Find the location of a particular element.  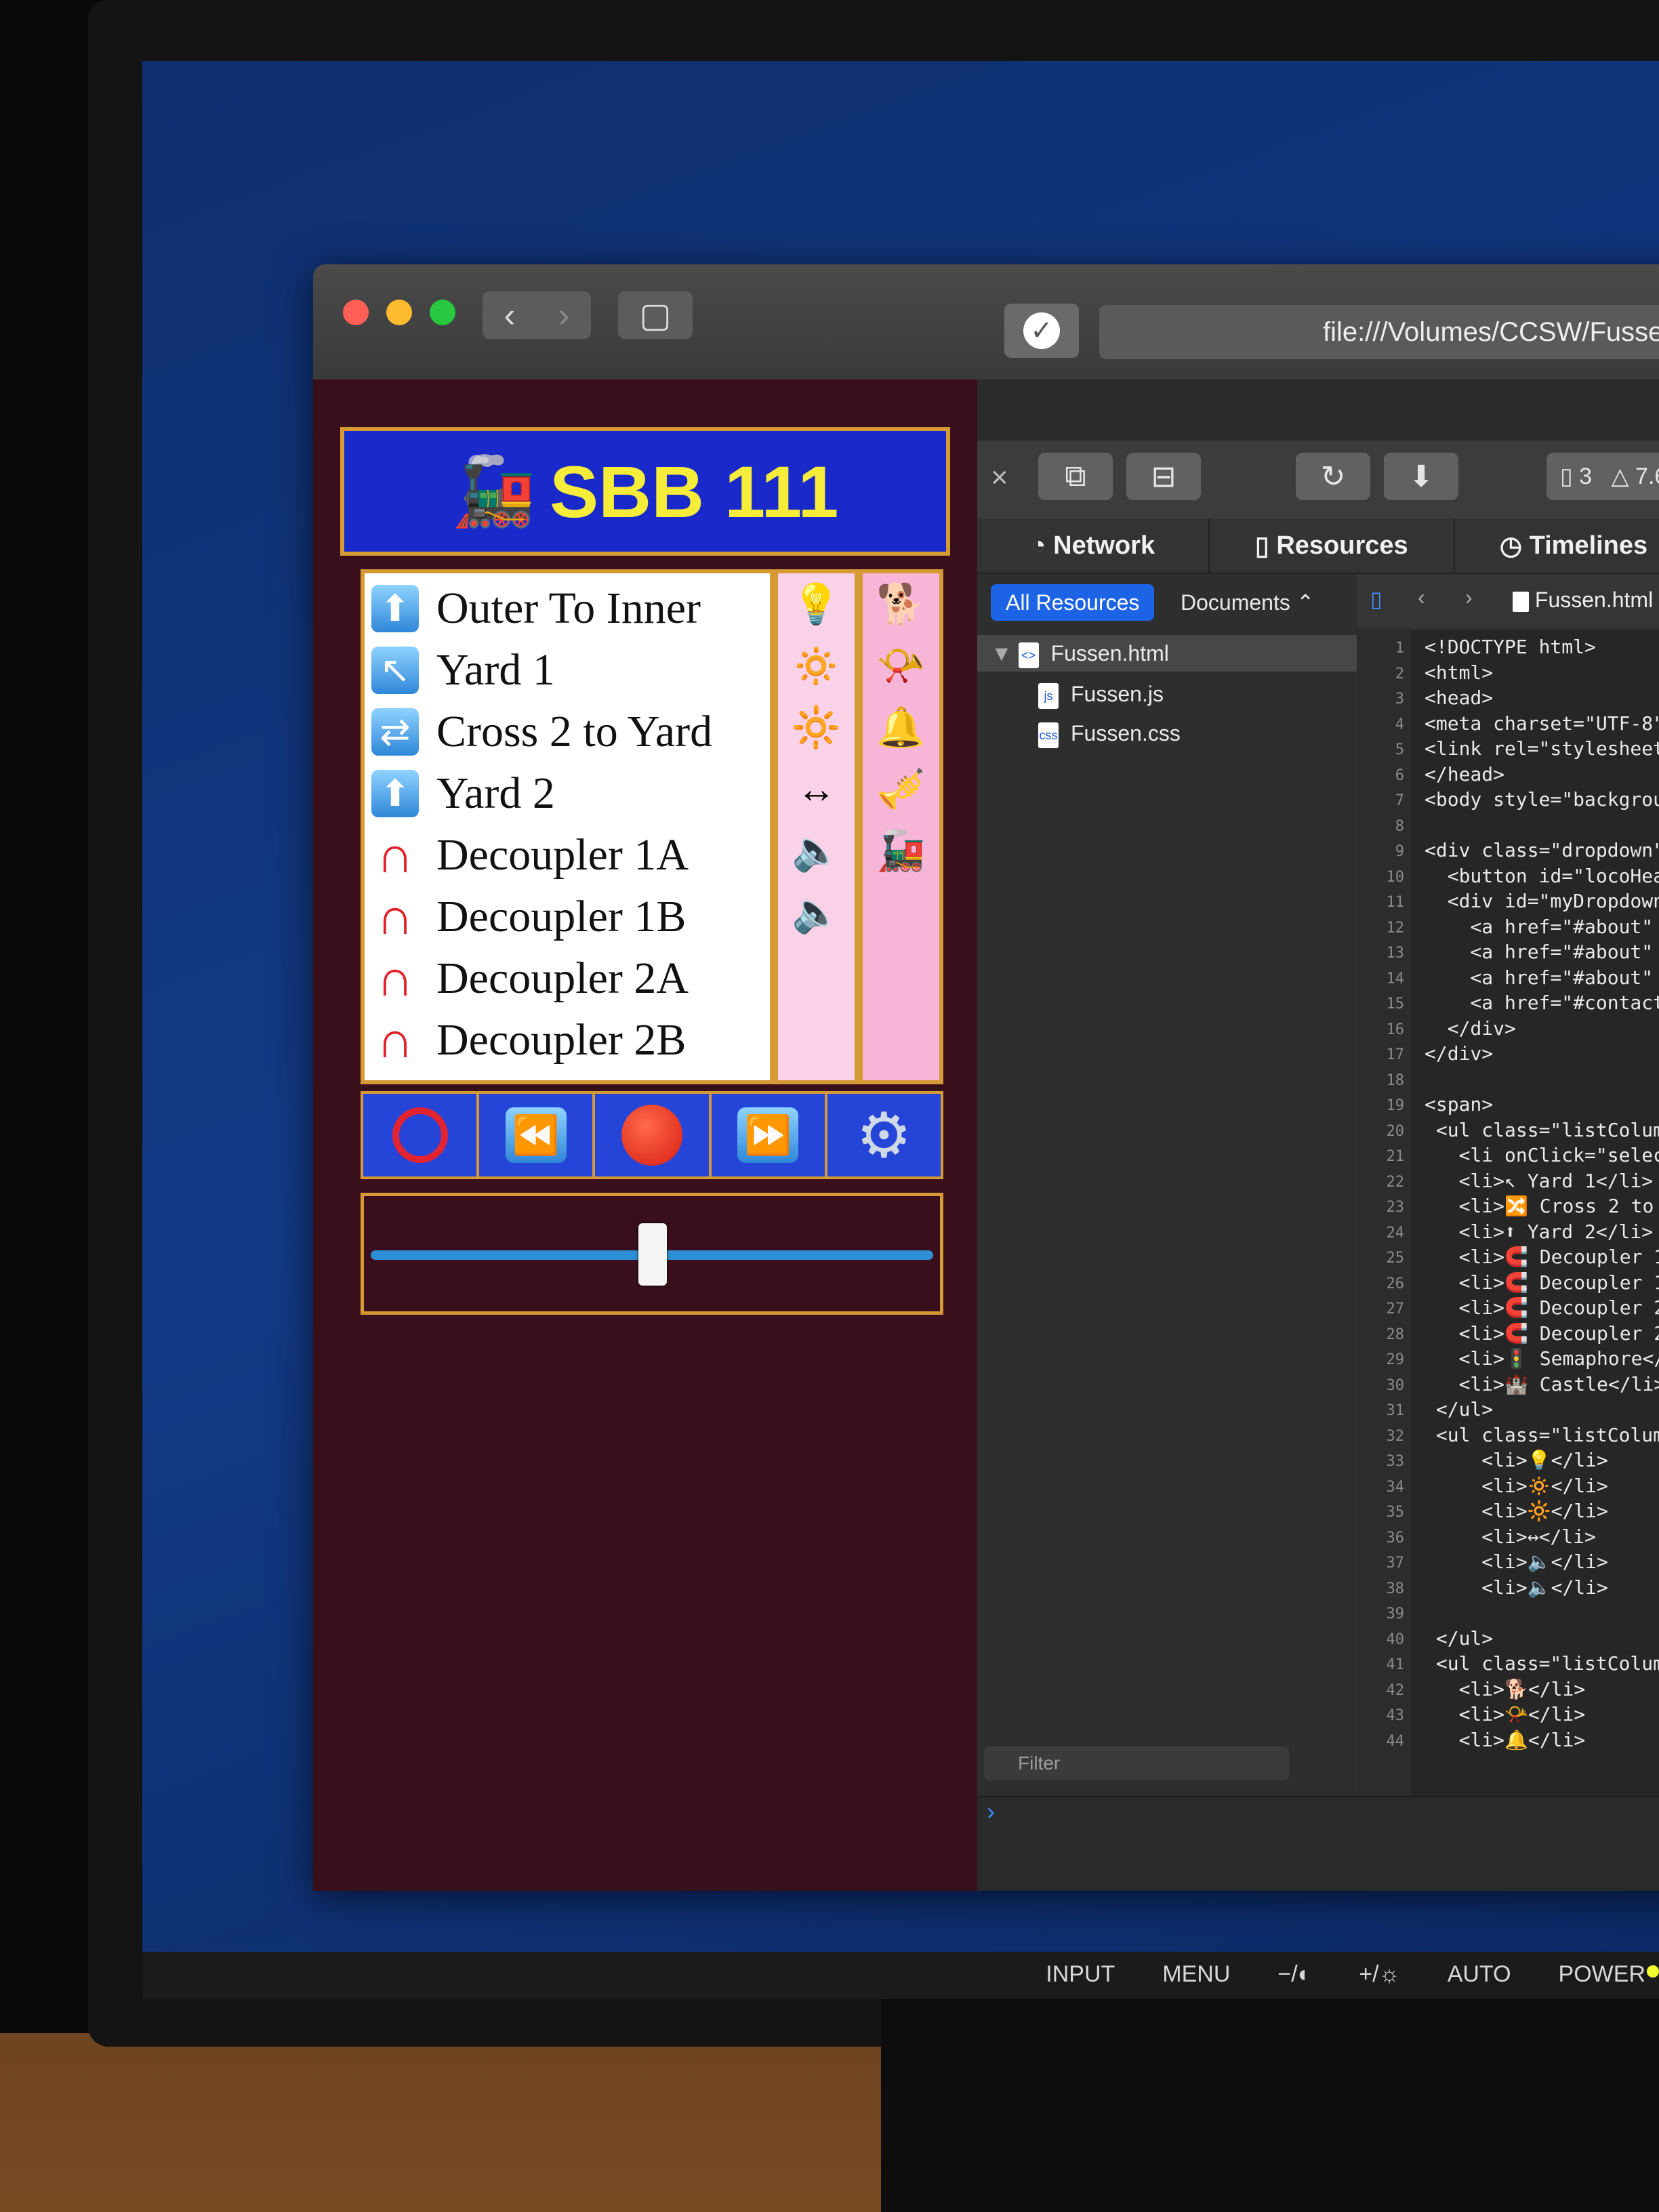

breadcrumb: Fussen.html is located at coordinates (1583, 600).